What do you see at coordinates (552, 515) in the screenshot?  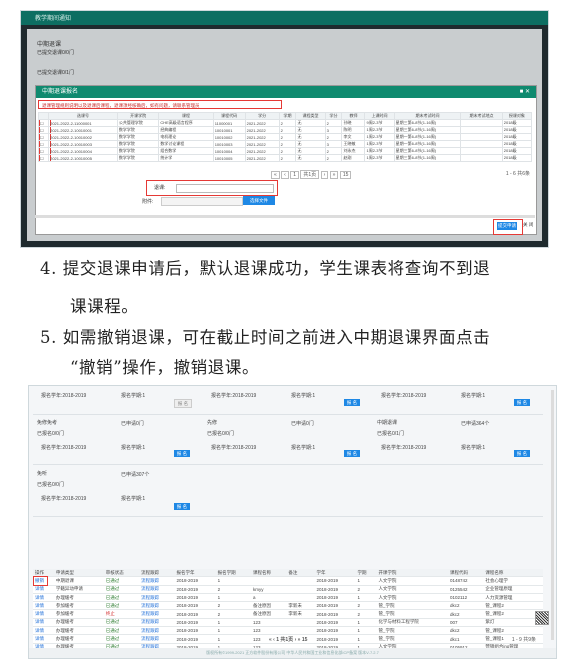 I see `vertical-scrollbar` at bounding box center [552, 515].